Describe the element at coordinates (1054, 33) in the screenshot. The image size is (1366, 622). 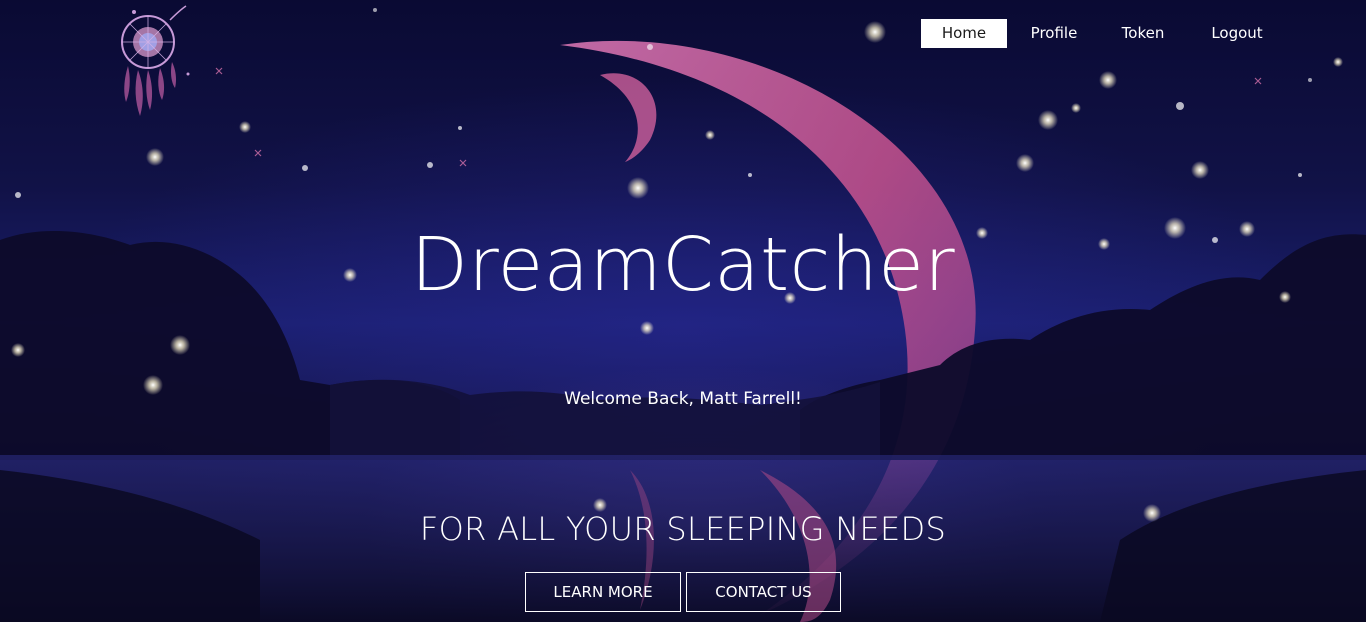
I see `nav-profile: Profile` at that location.